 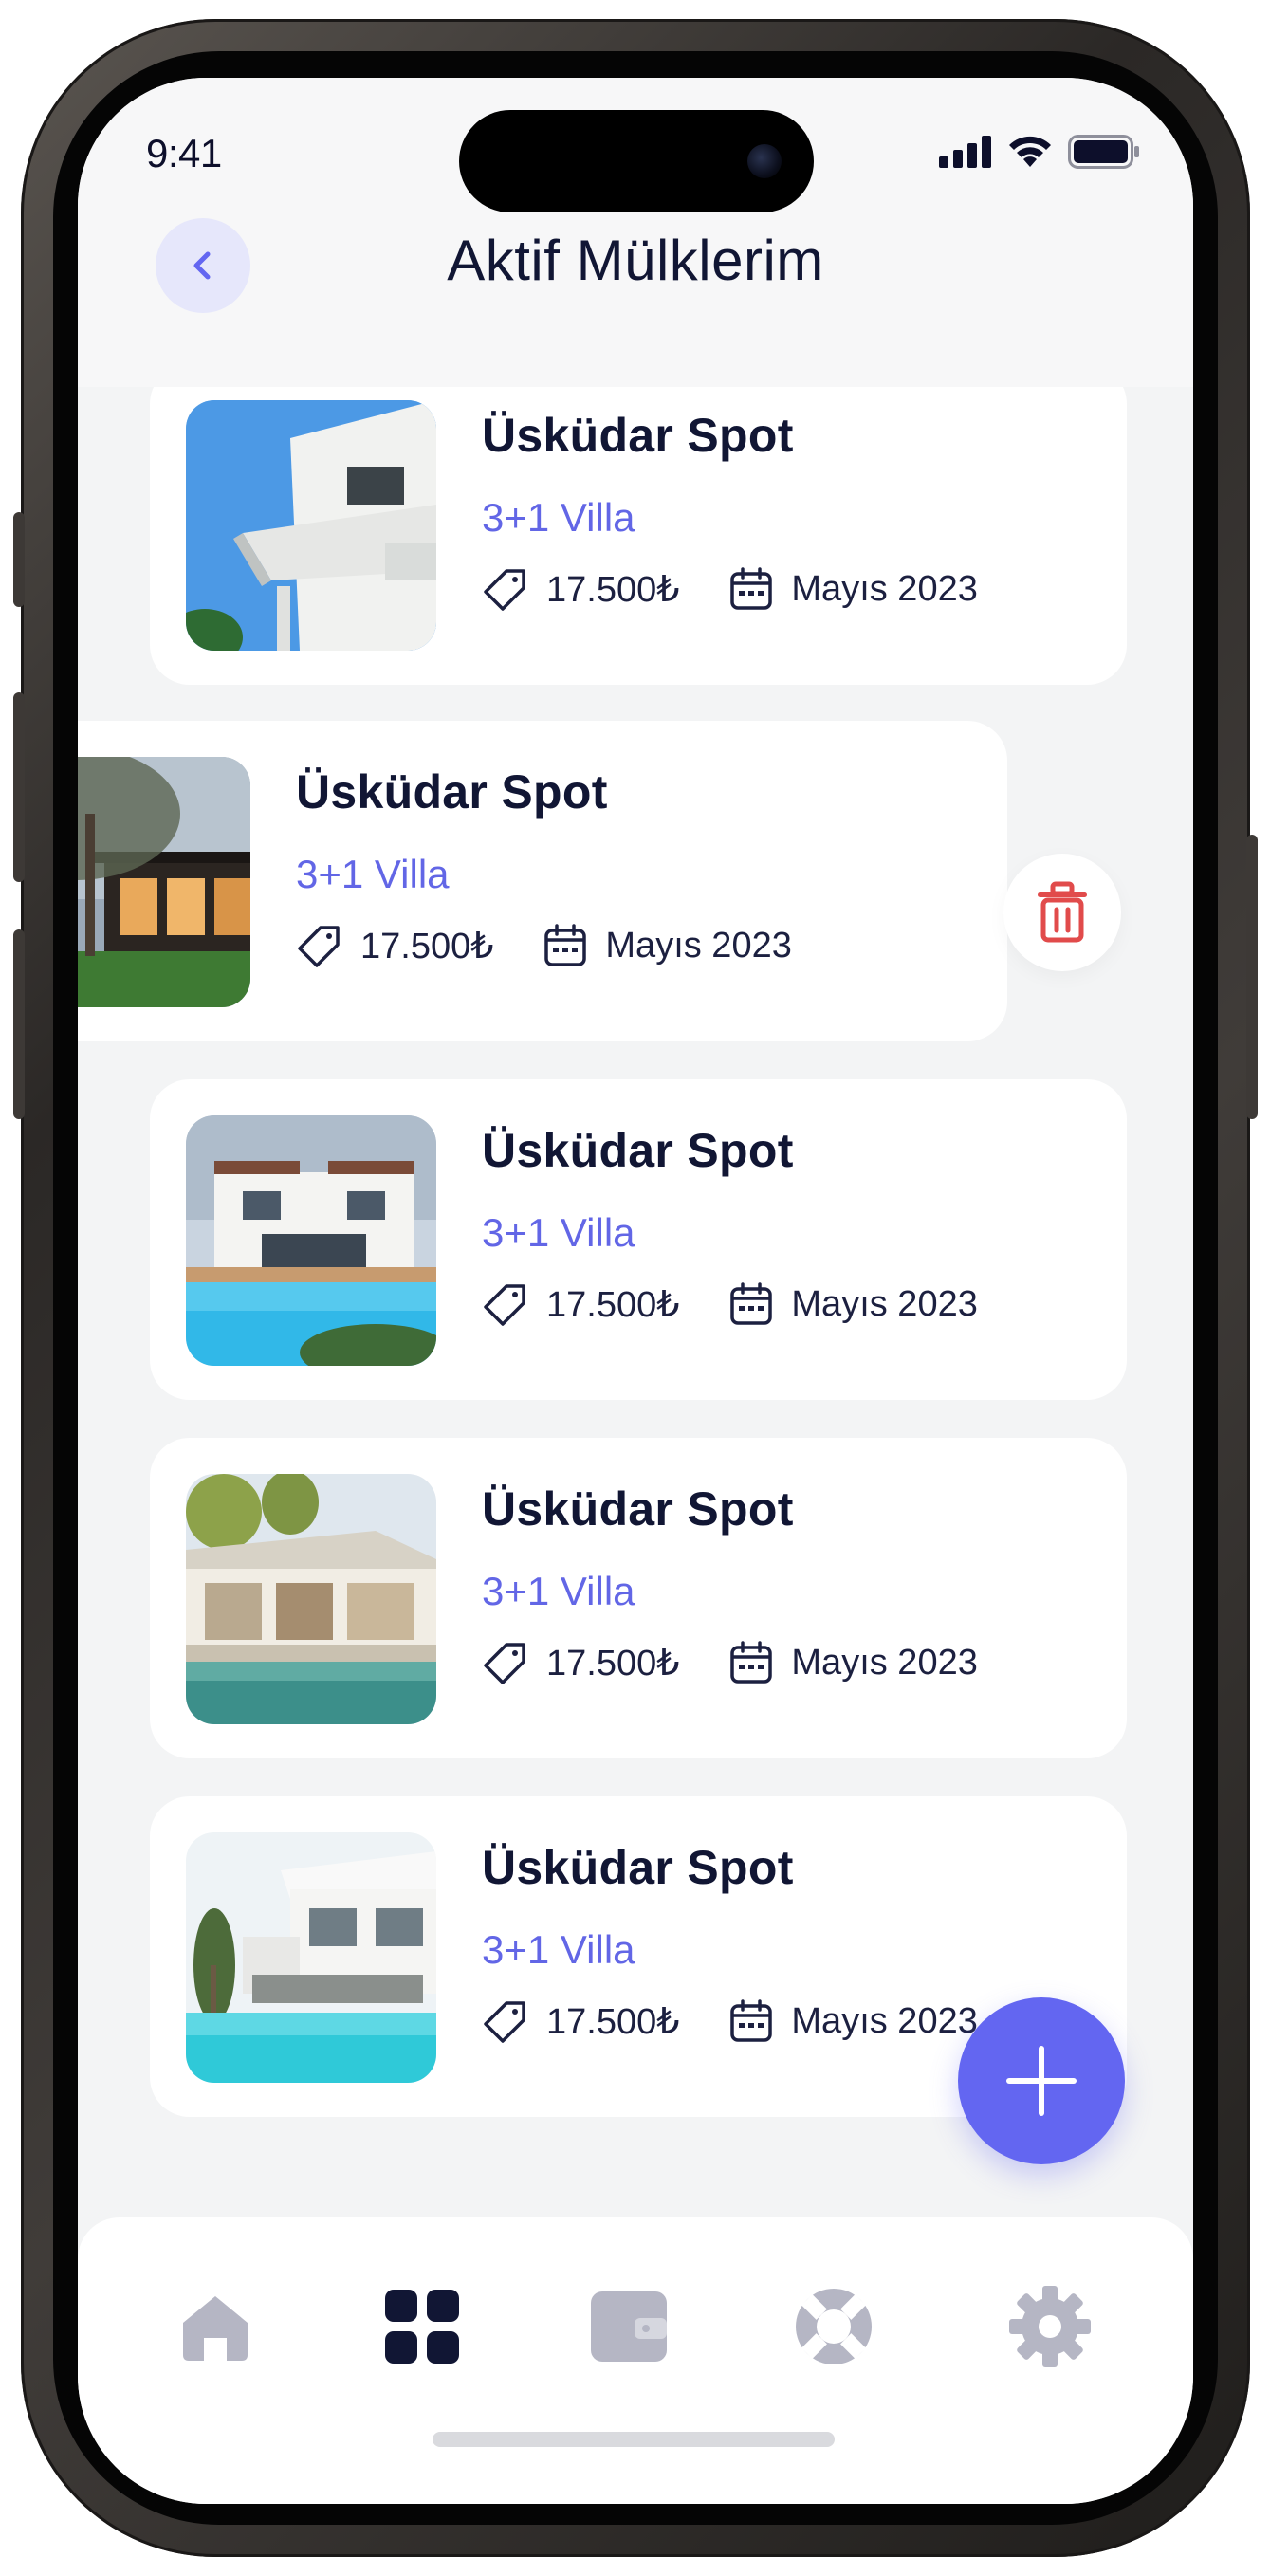 I want to click on home-indicator, so click(x=634, y=2439).